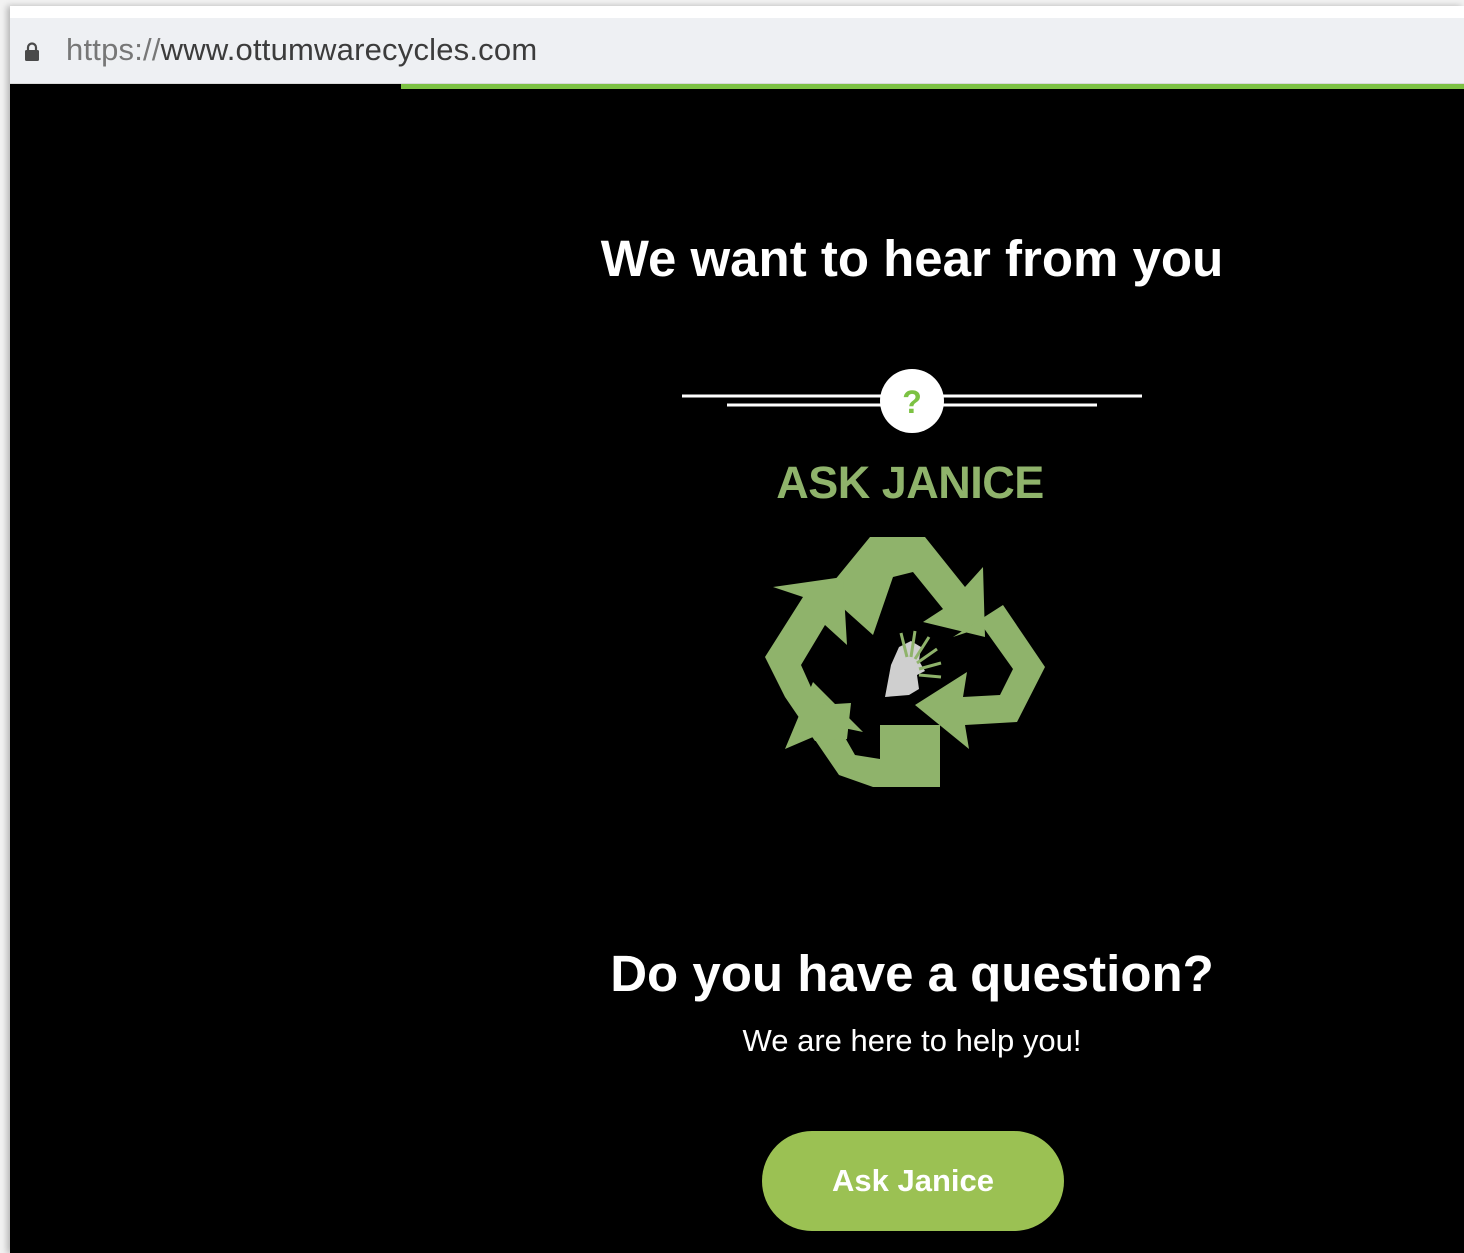  I want to click on address-bar: https://www.ottumwarecycles.com, so click(737, 45).